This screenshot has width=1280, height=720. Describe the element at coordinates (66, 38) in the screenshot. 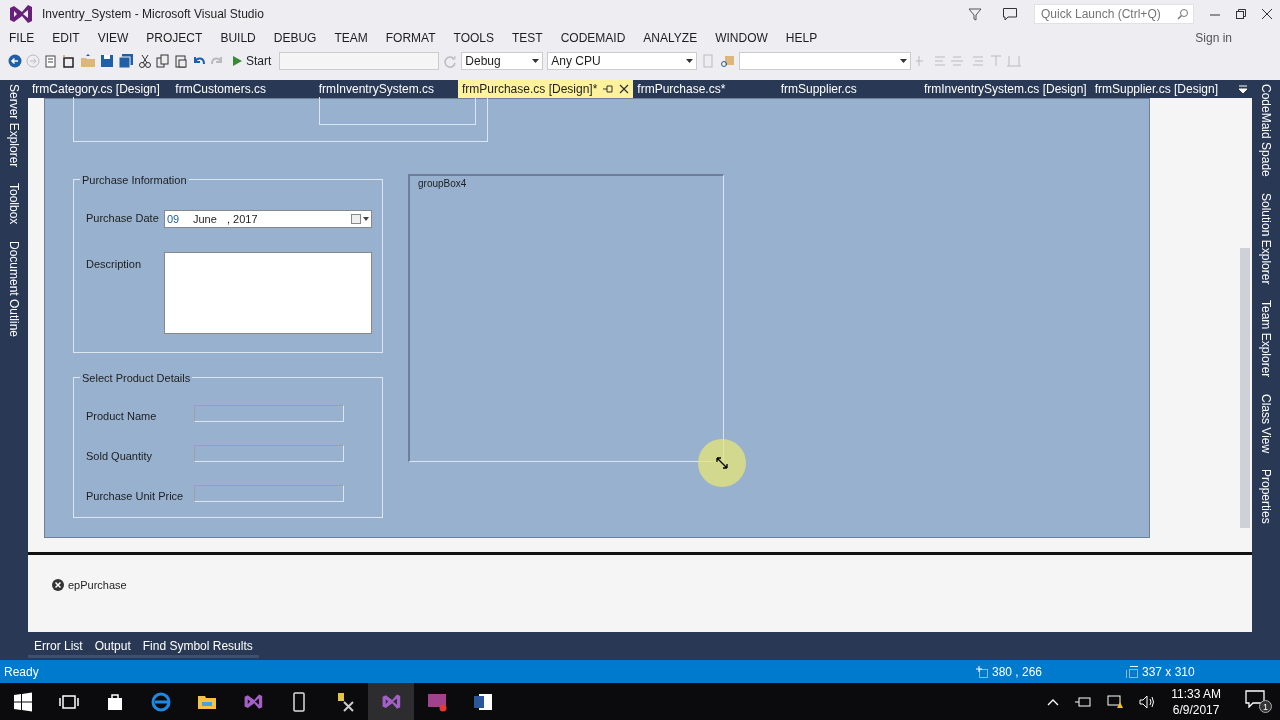

I see `menu-item: EDIT` at that location.